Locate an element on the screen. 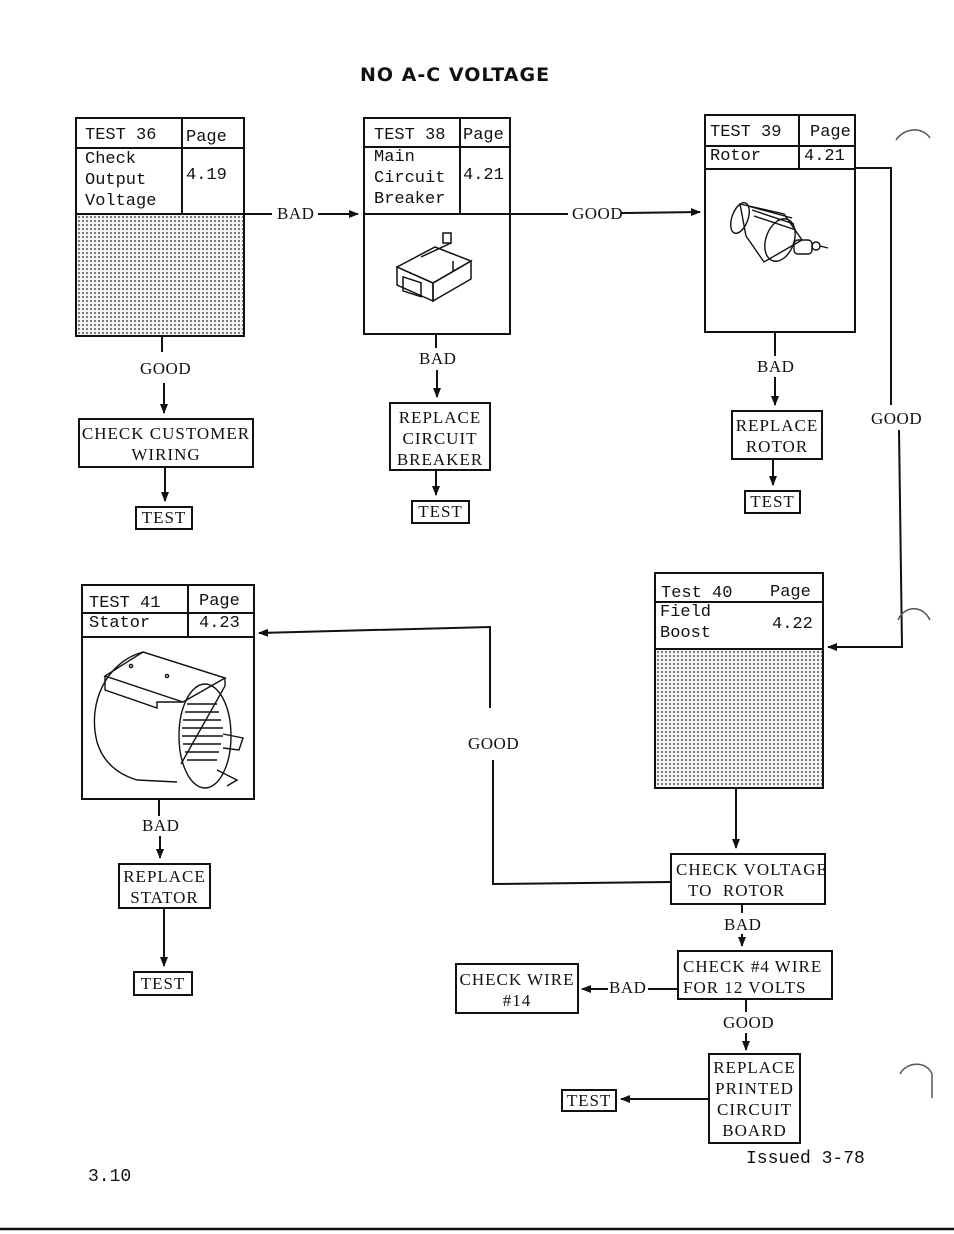  test-41-page-ref: 4.23 is located at coordinates (219, 623).